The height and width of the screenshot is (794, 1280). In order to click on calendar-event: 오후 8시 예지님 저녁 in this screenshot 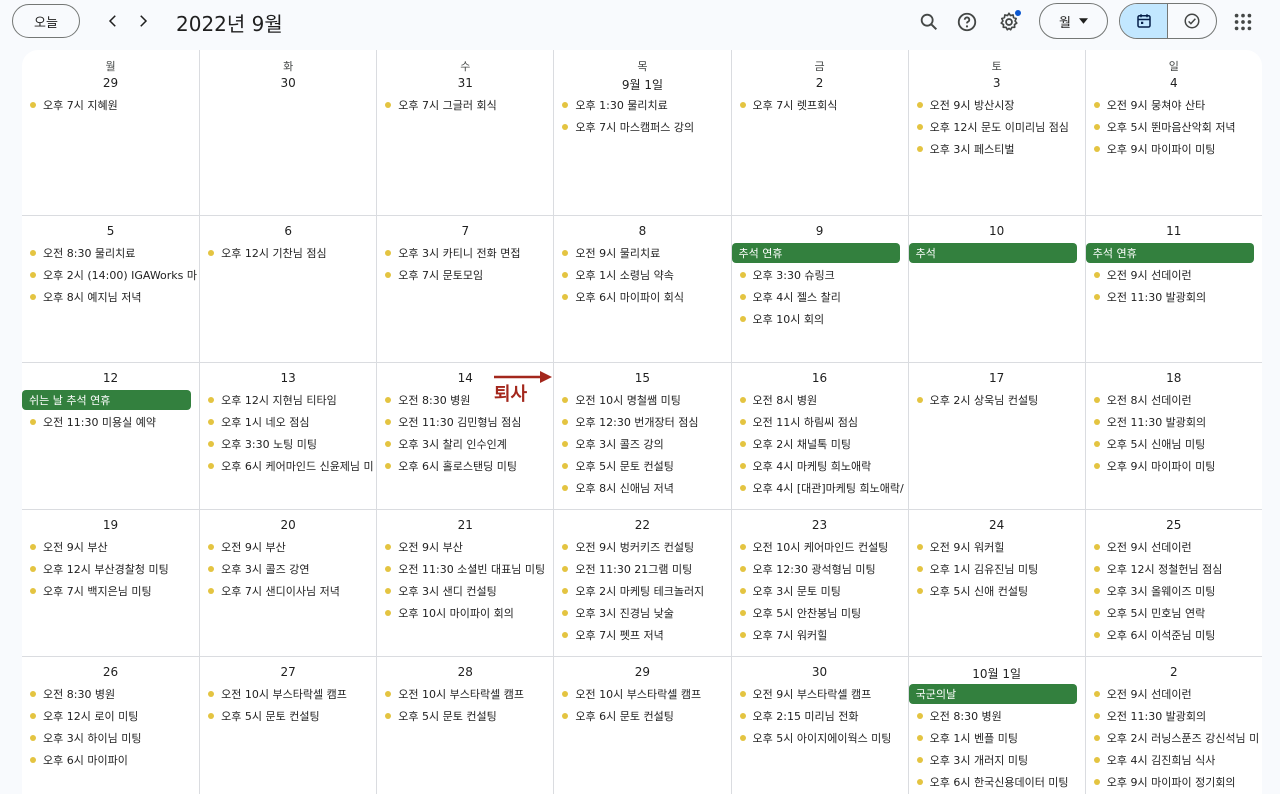, I will do `click(110, 297)`.